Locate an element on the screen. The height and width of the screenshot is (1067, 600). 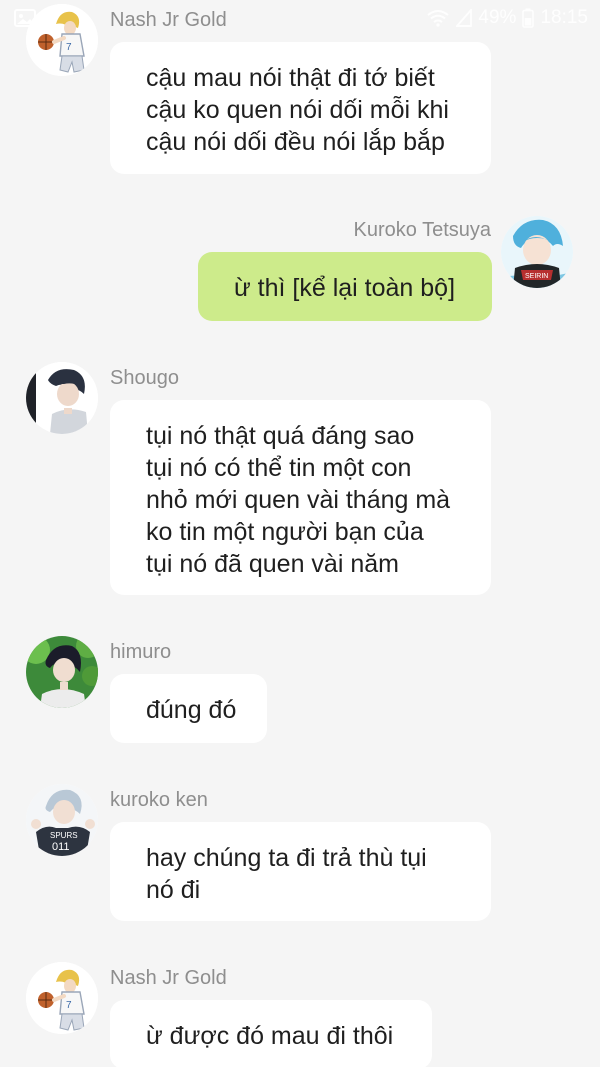
svg-text: SPURS is located at coordinates (64, 835).